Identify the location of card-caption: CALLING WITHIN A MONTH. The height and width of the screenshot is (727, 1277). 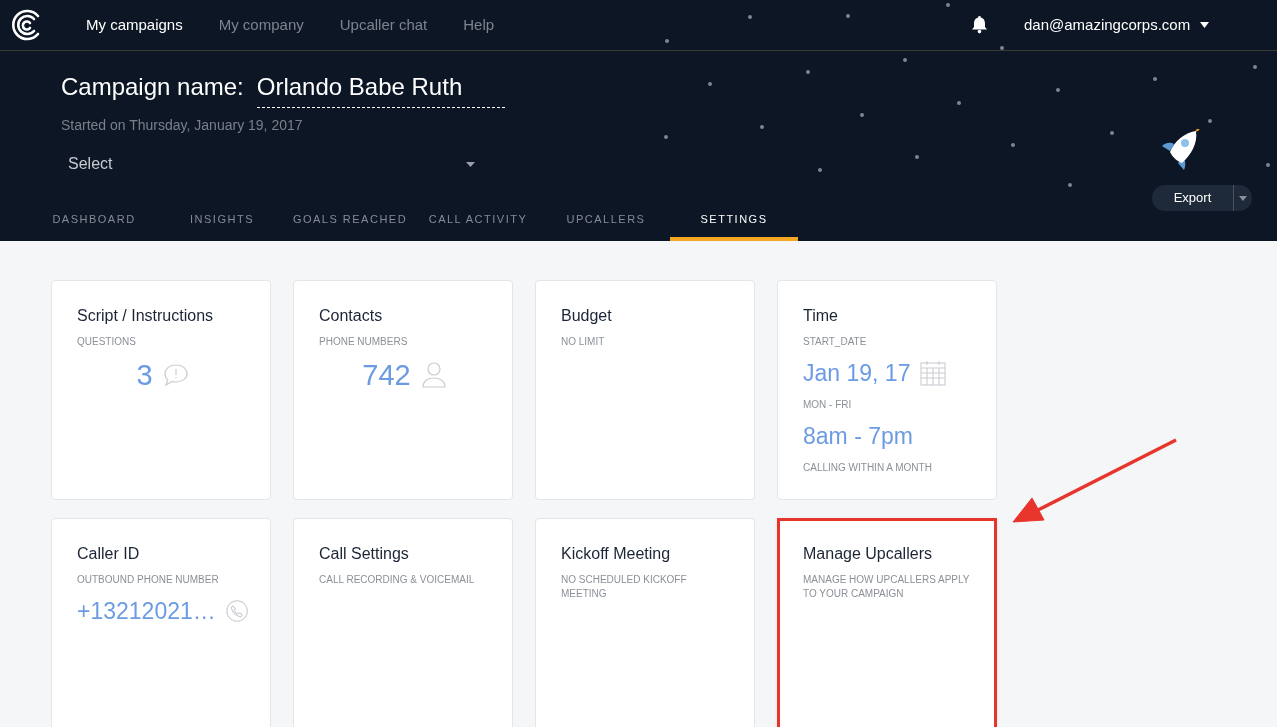
(868, 468).